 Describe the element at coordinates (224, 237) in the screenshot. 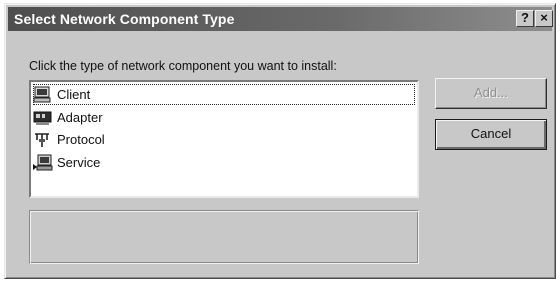

I see `description-box` at that location.